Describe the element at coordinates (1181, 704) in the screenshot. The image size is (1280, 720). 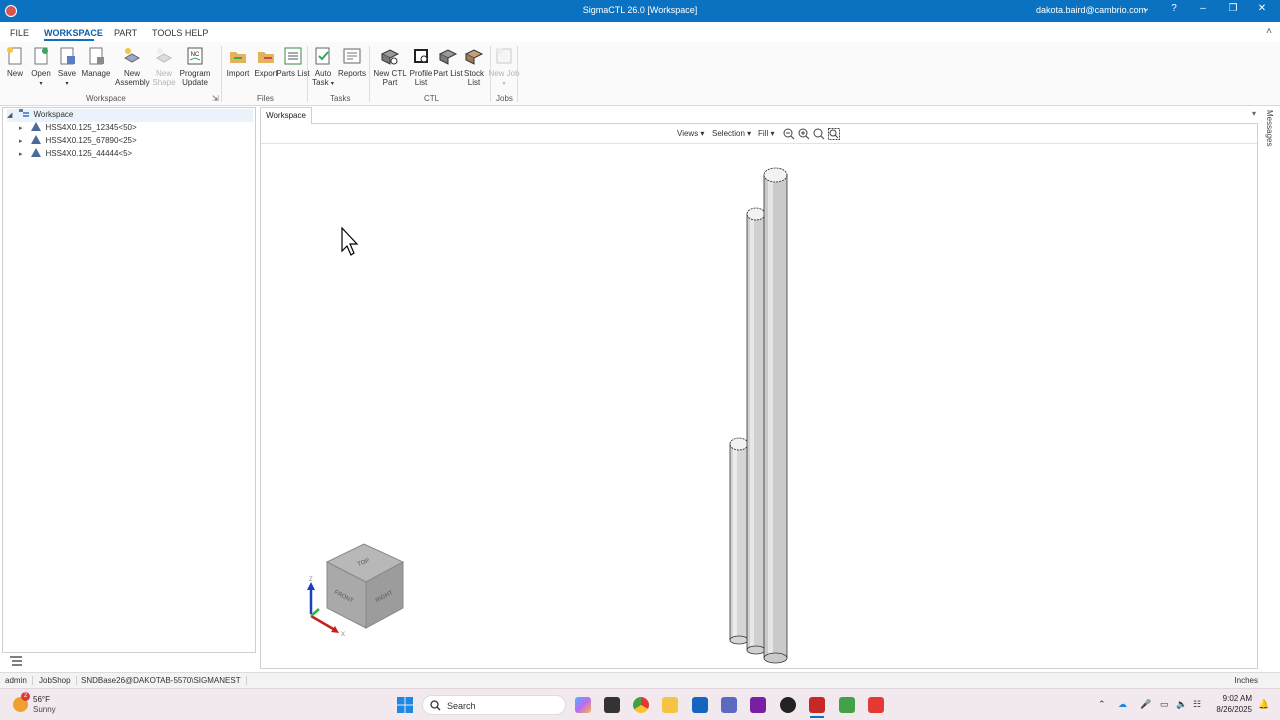
I see `volume-icon: 🔈` at that location.